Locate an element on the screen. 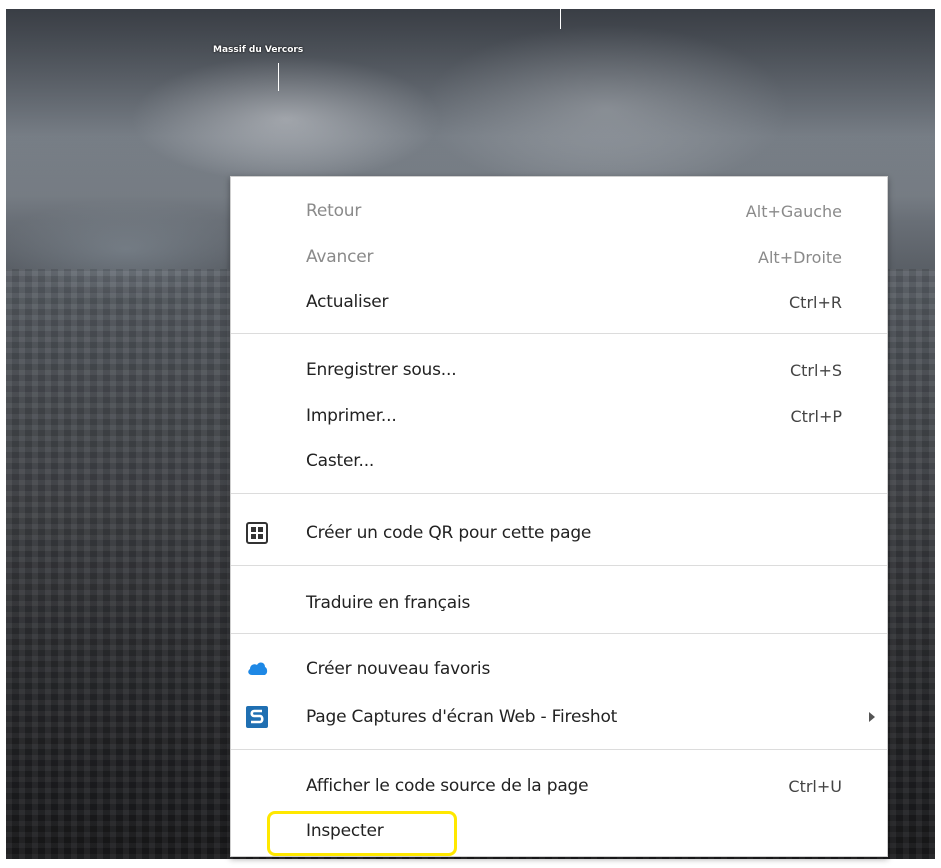 The image size is (941, 868). menu-item-back: Retour Alt+Gauche is located at coordinates (559, 211).